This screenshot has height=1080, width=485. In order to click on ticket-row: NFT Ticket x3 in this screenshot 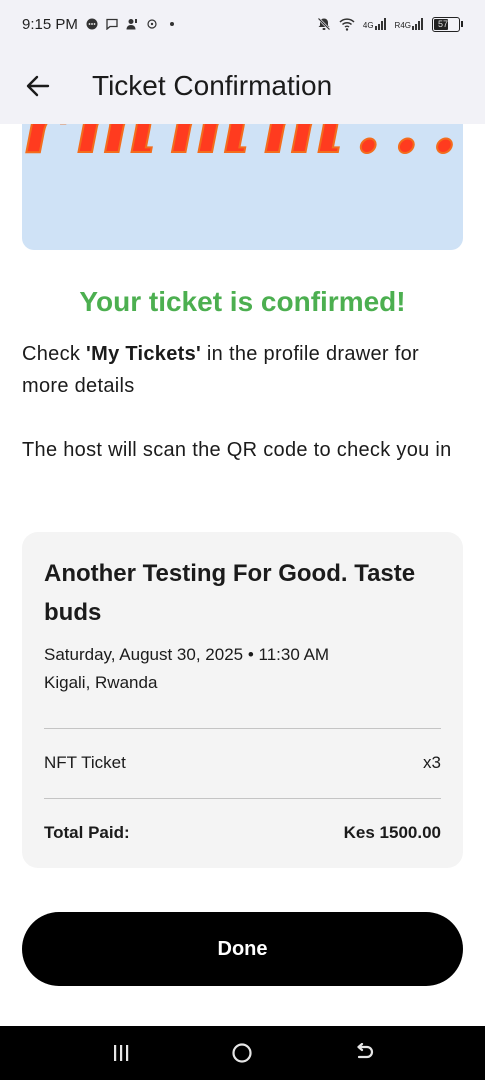, I will do `click(242, 763)`.